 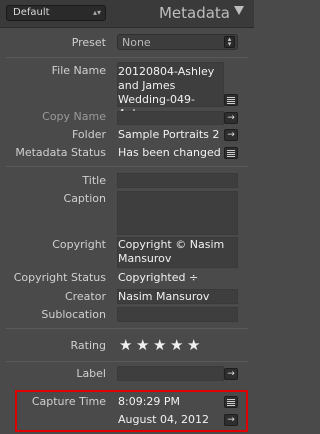 What do you see at coordinates (73, 314) in the screenshot?
I see `sublocation-label: Sublocation` at bounding box center [73, 314].